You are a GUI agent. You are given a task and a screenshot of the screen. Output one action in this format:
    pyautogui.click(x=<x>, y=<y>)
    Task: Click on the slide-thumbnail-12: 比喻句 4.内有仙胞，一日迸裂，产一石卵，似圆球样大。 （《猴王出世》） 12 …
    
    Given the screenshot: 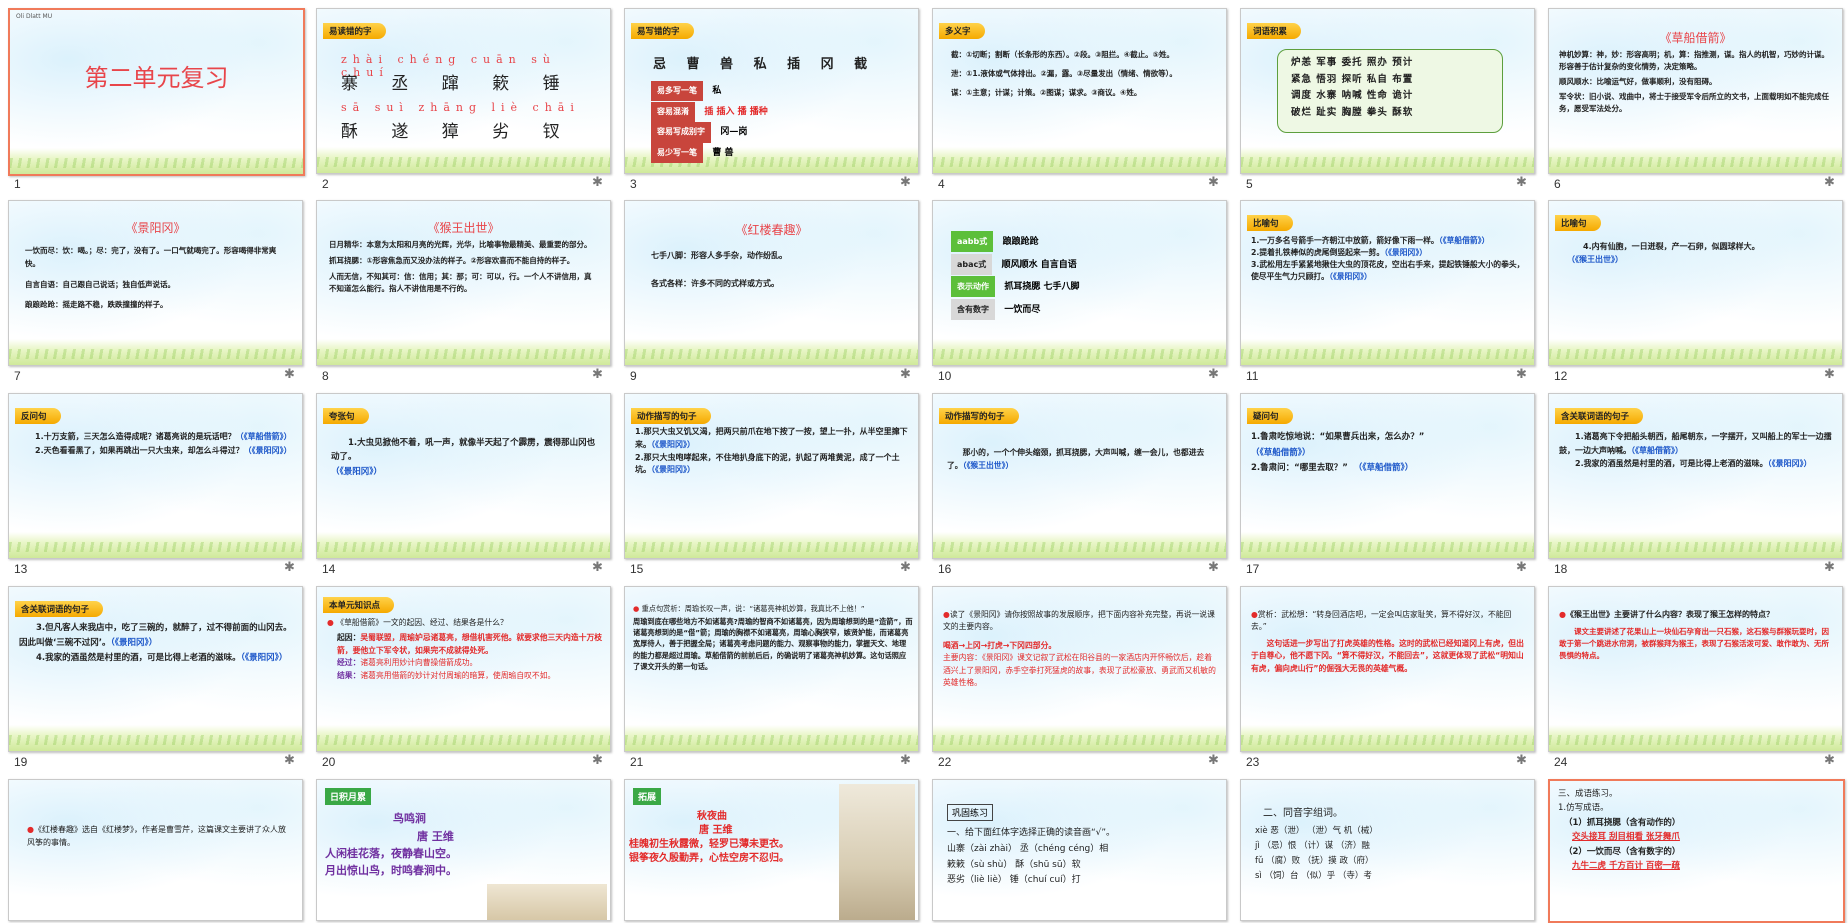 What is the action you would take?
    pyautogui.click(x=1694, y=288)
    